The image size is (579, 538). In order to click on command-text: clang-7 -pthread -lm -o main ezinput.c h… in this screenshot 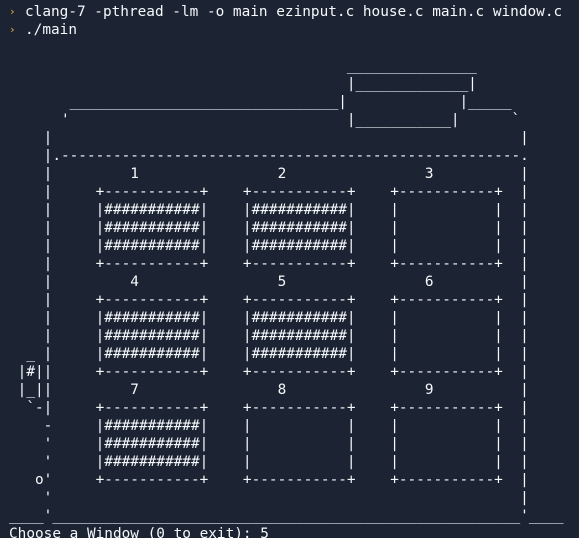, I will do `click(294, 12)`.